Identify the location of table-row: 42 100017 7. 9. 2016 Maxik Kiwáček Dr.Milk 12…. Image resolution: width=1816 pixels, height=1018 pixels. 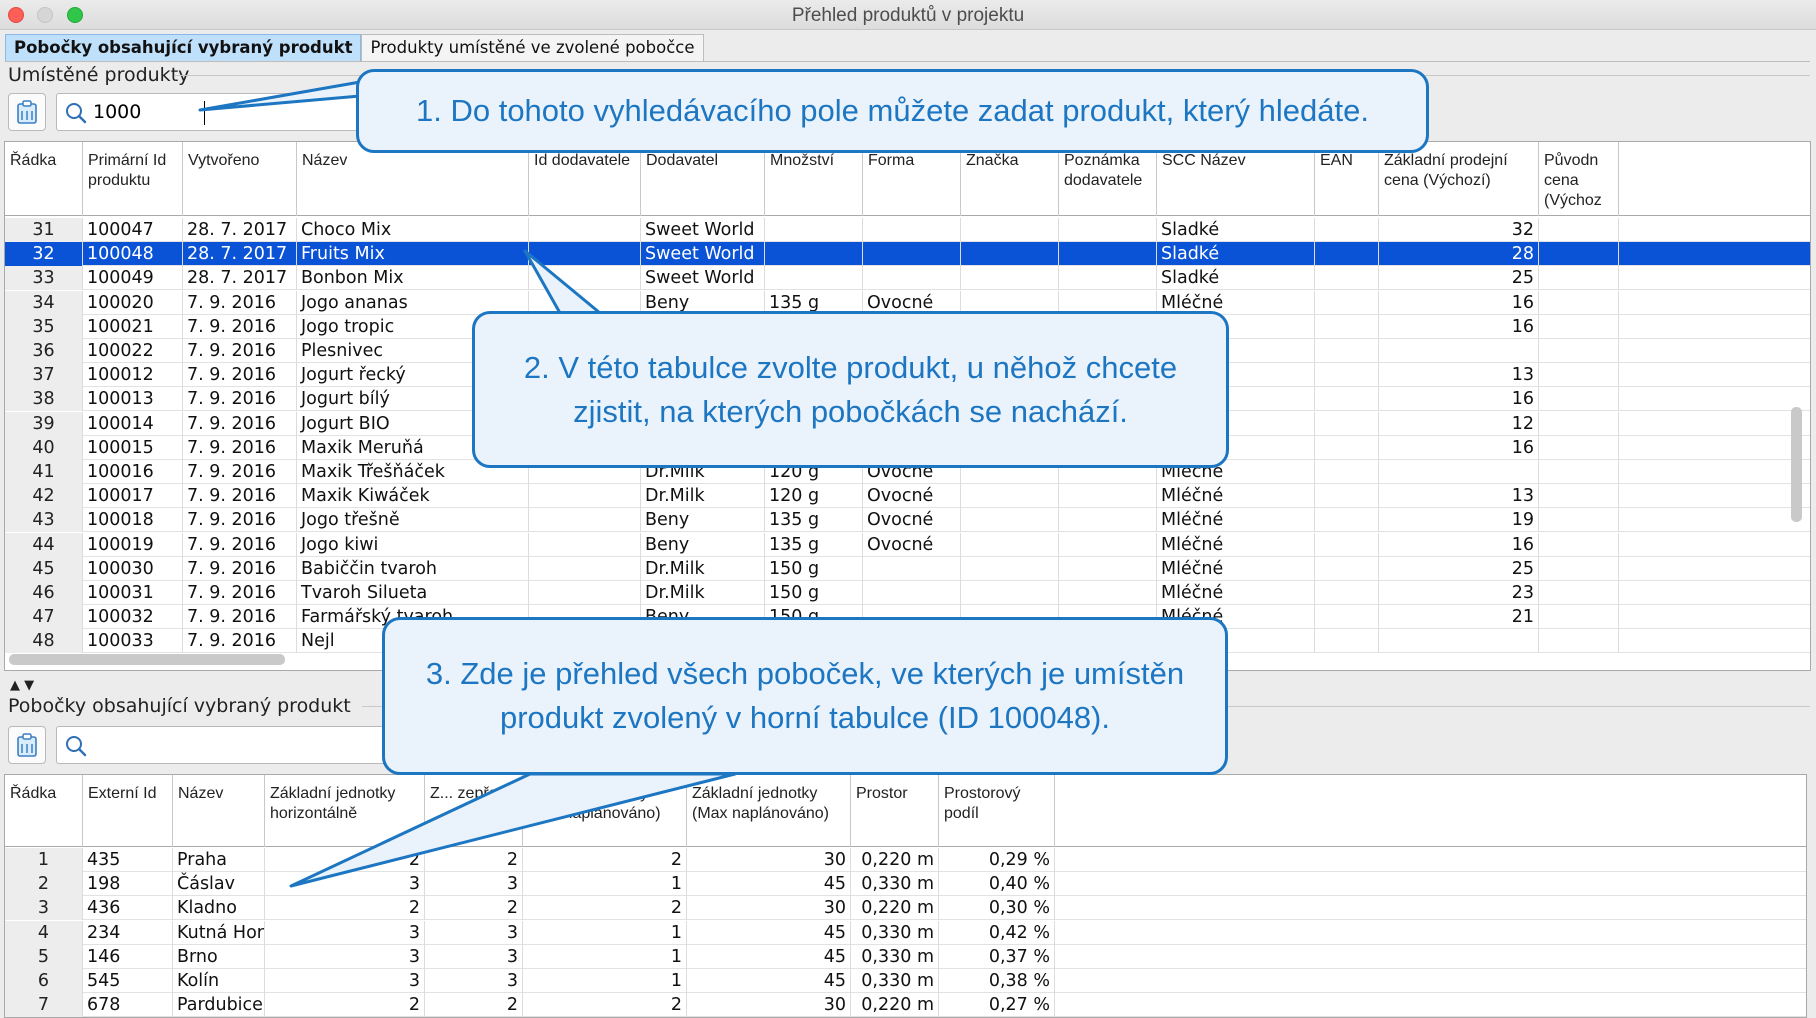
(907, 496).